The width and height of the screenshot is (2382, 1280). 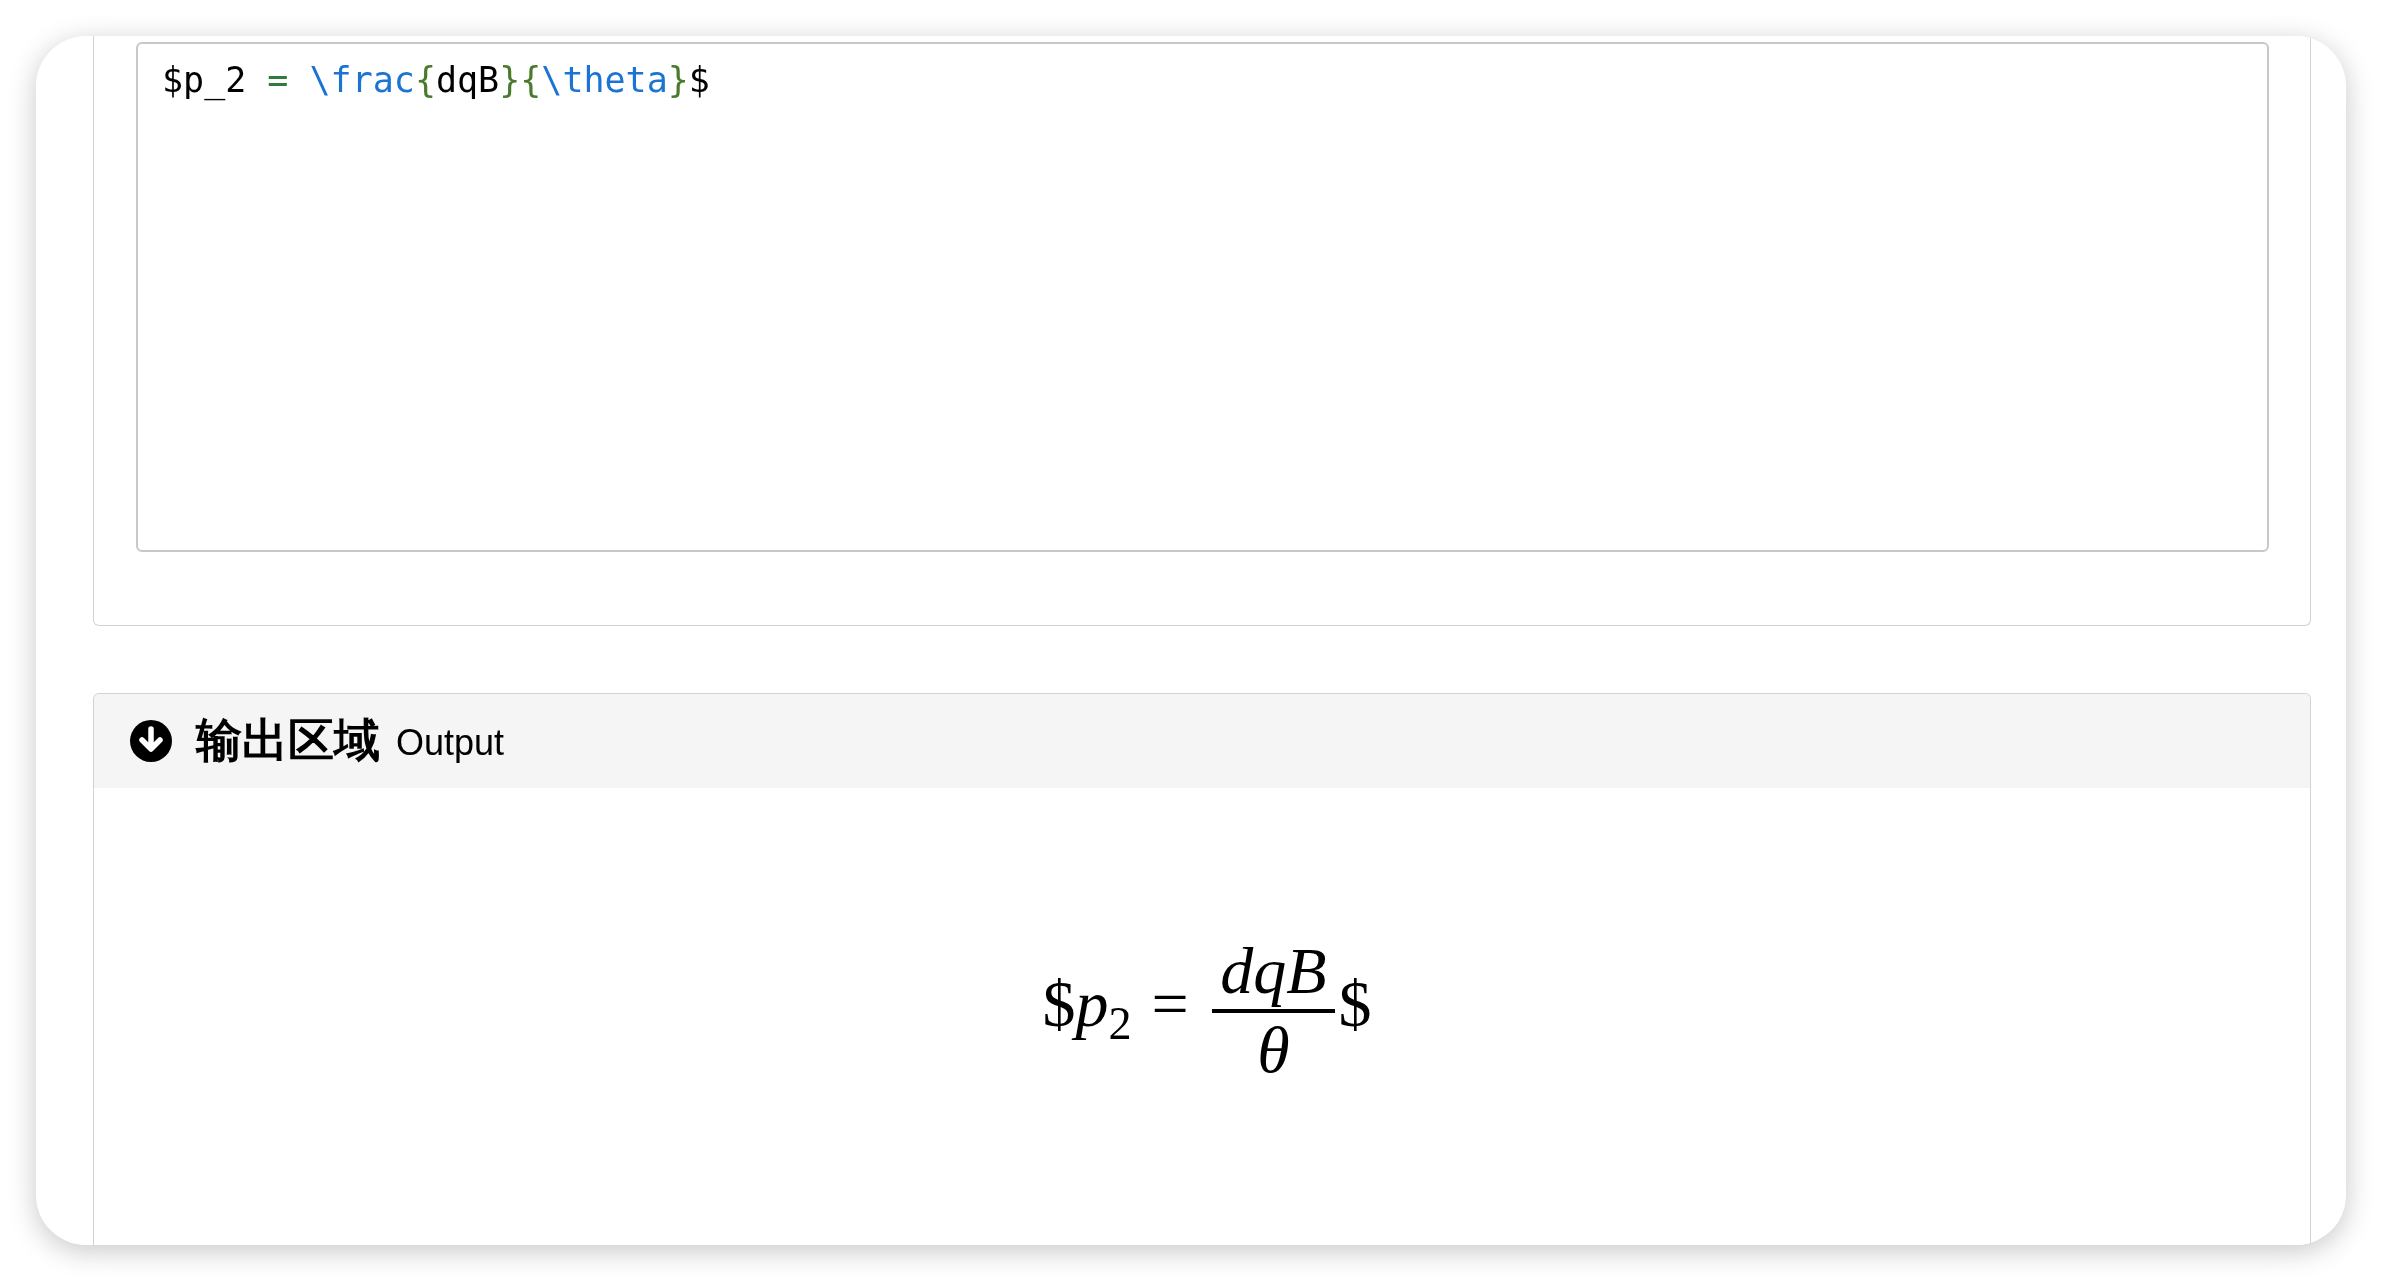 What do you see at coordinates (450, 742) in the screenshot?
I see `output-subtitle: Output` at bounding box center [450, 742].